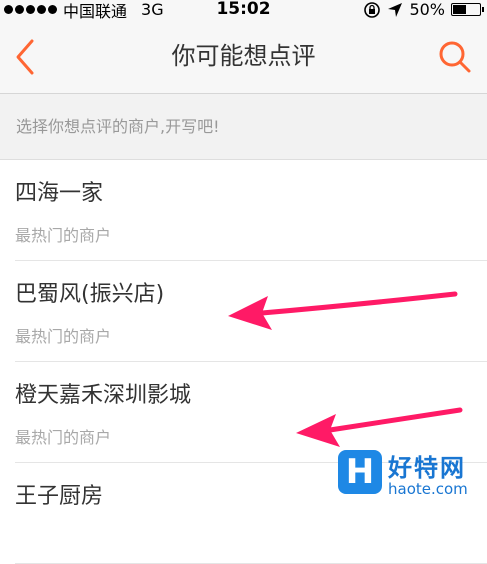  What do you see at coordinates (345, 369) in the screenshot?
I see `annotation-arrows` at bounding box center [345, 369].